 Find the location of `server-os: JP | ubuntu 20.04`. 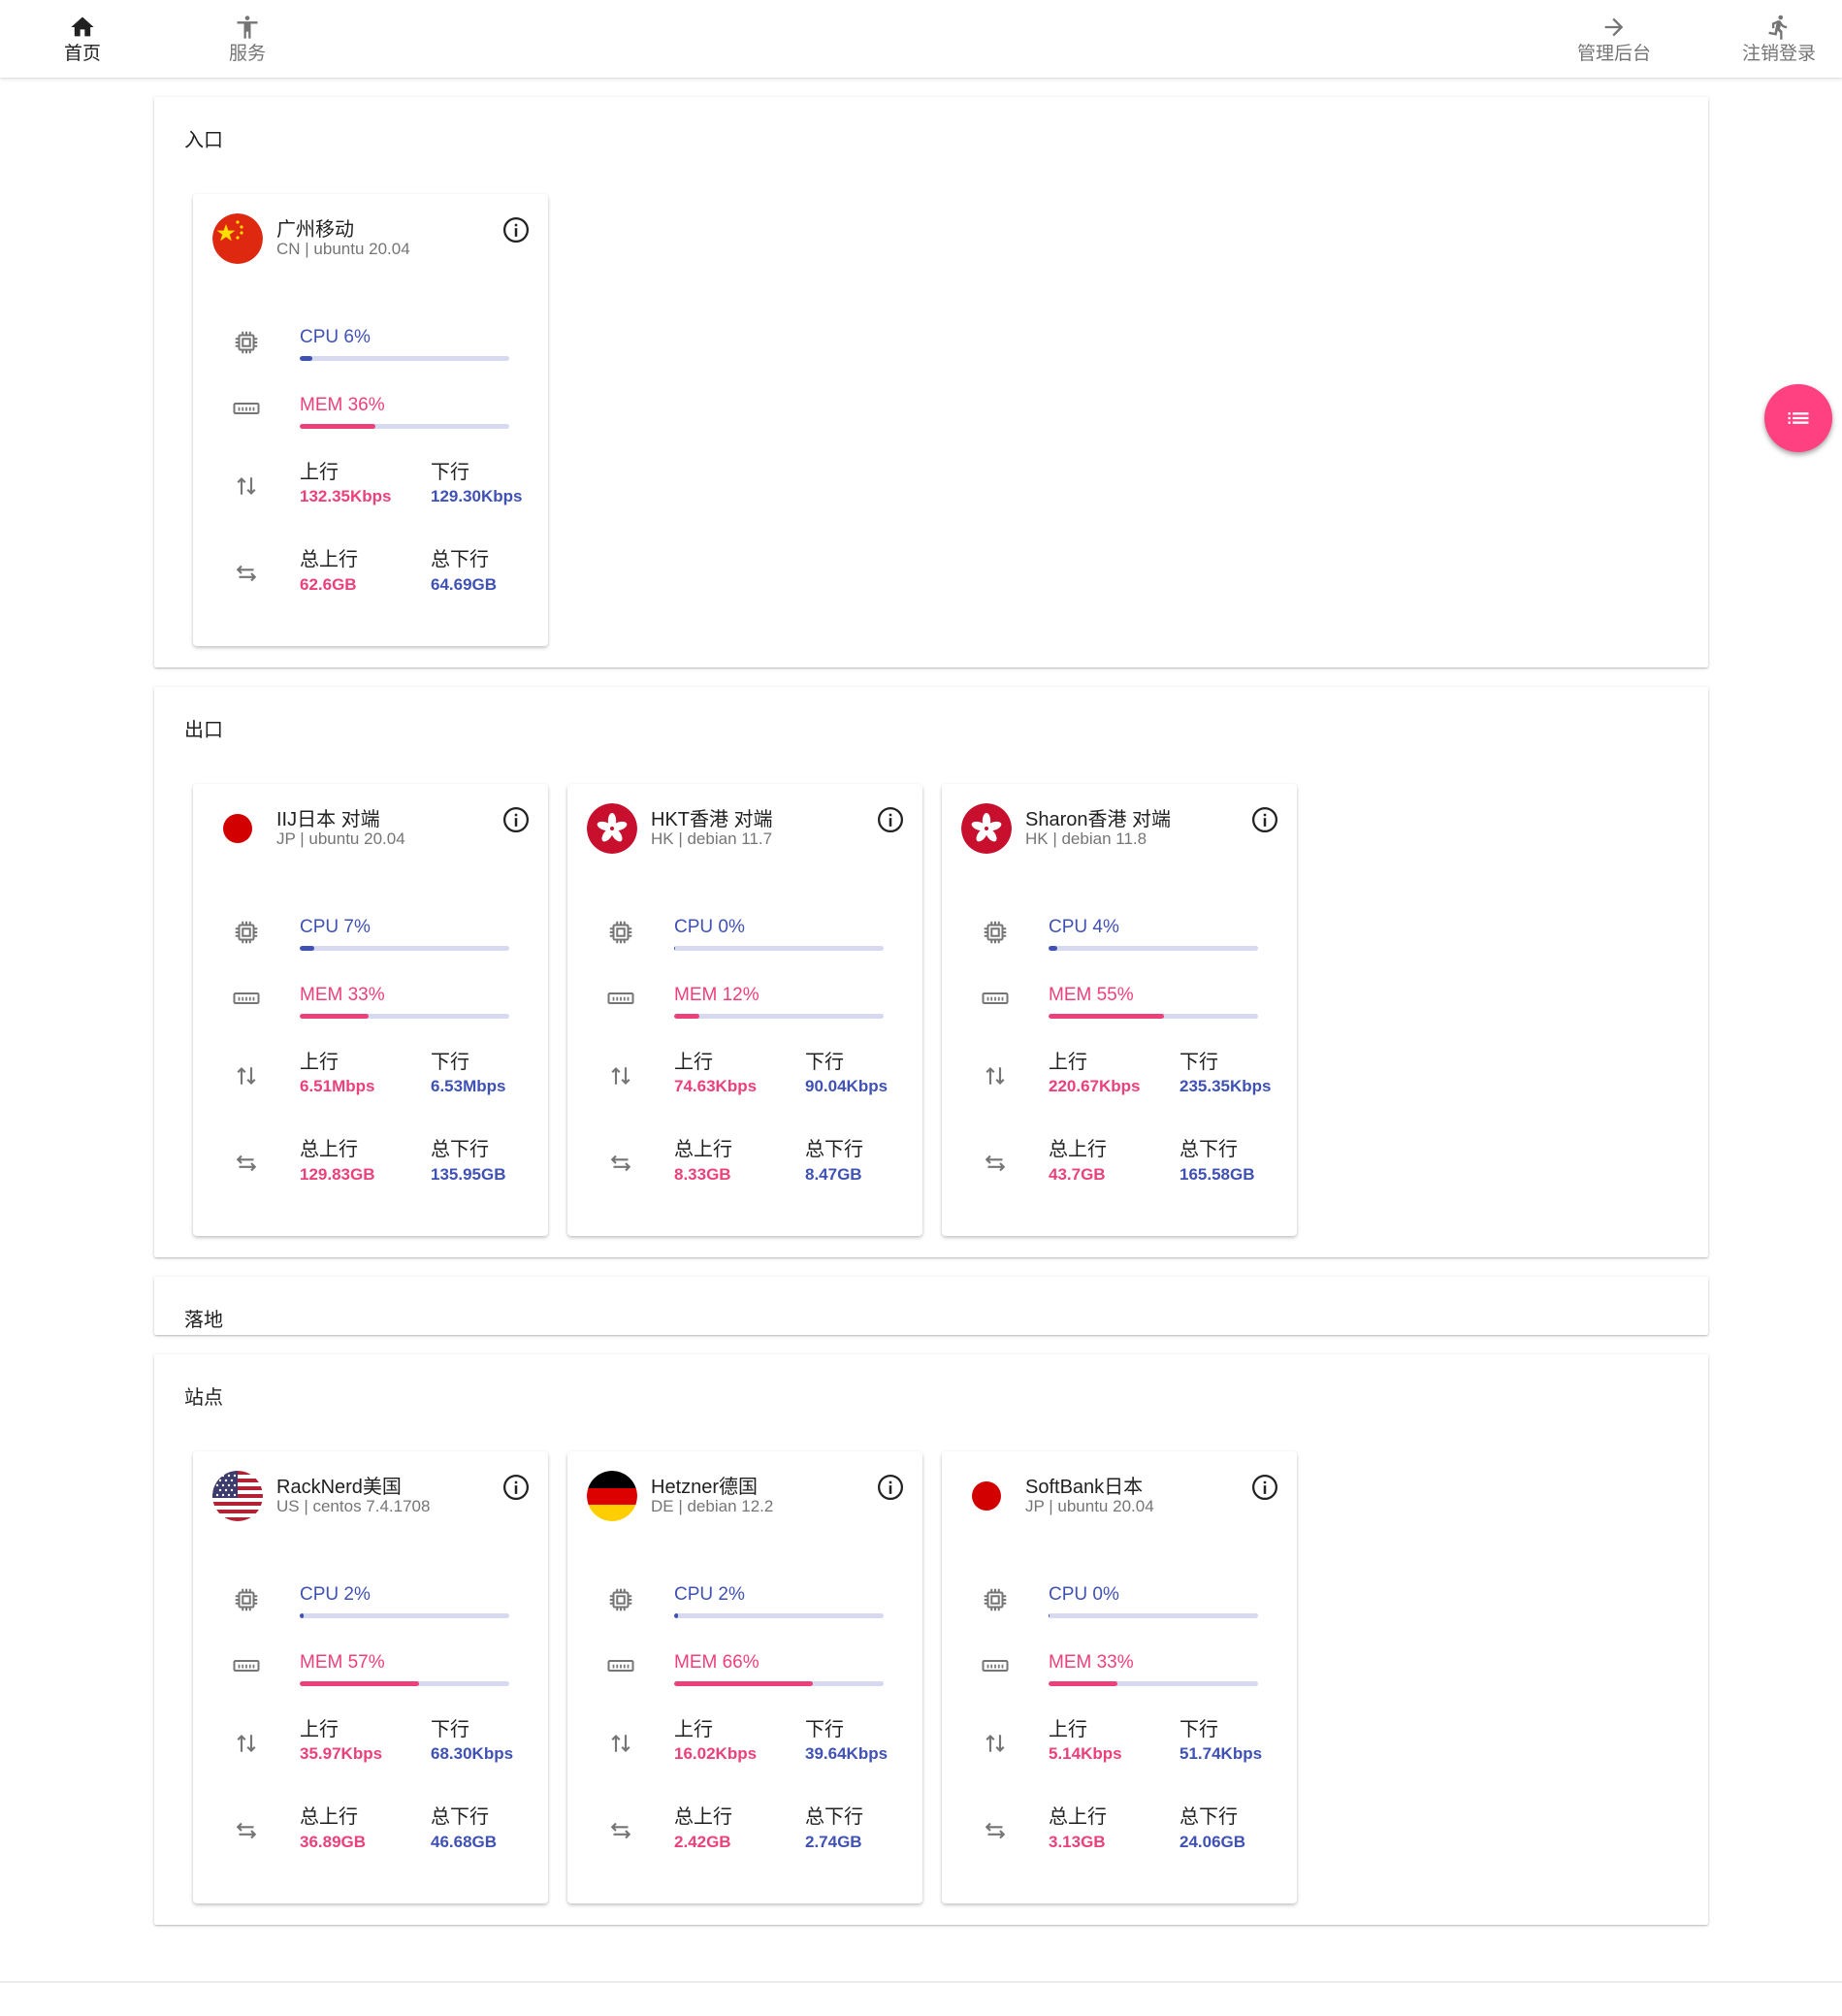

server-os: JP | ubuntu 20.04 is located at coordinates (340, 838).